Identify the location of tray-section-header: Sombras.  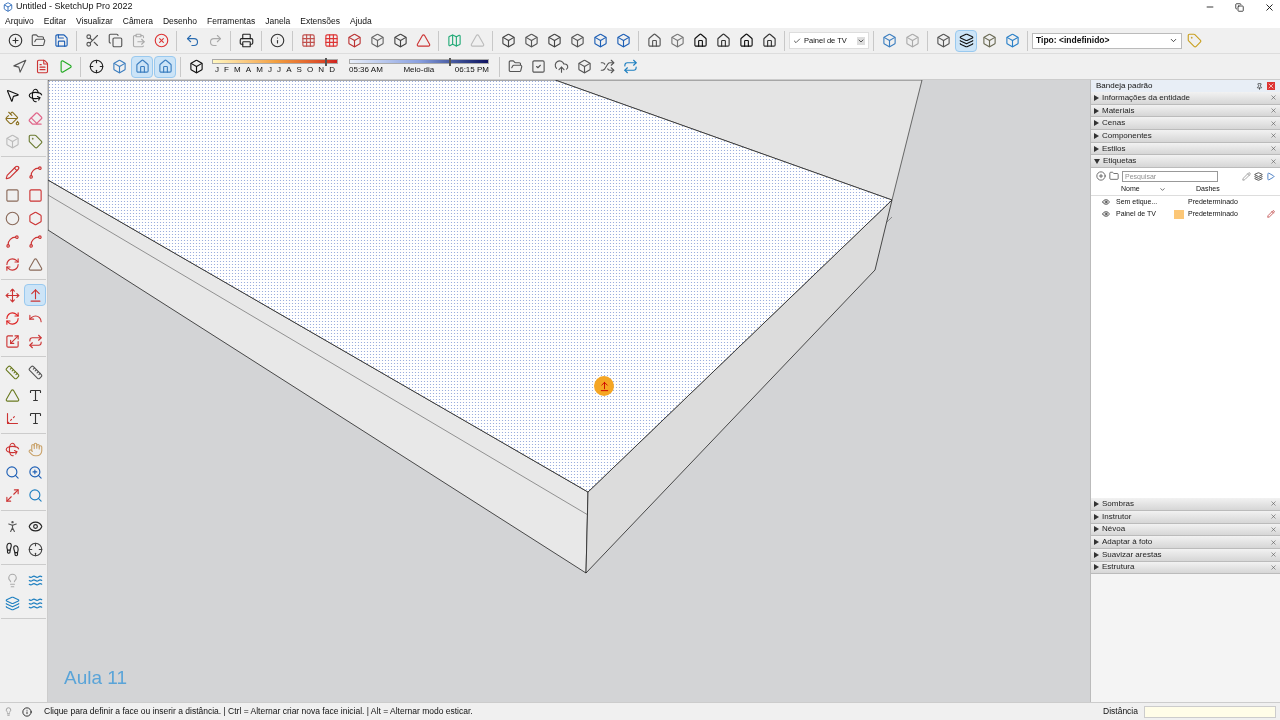
(1185, 504).